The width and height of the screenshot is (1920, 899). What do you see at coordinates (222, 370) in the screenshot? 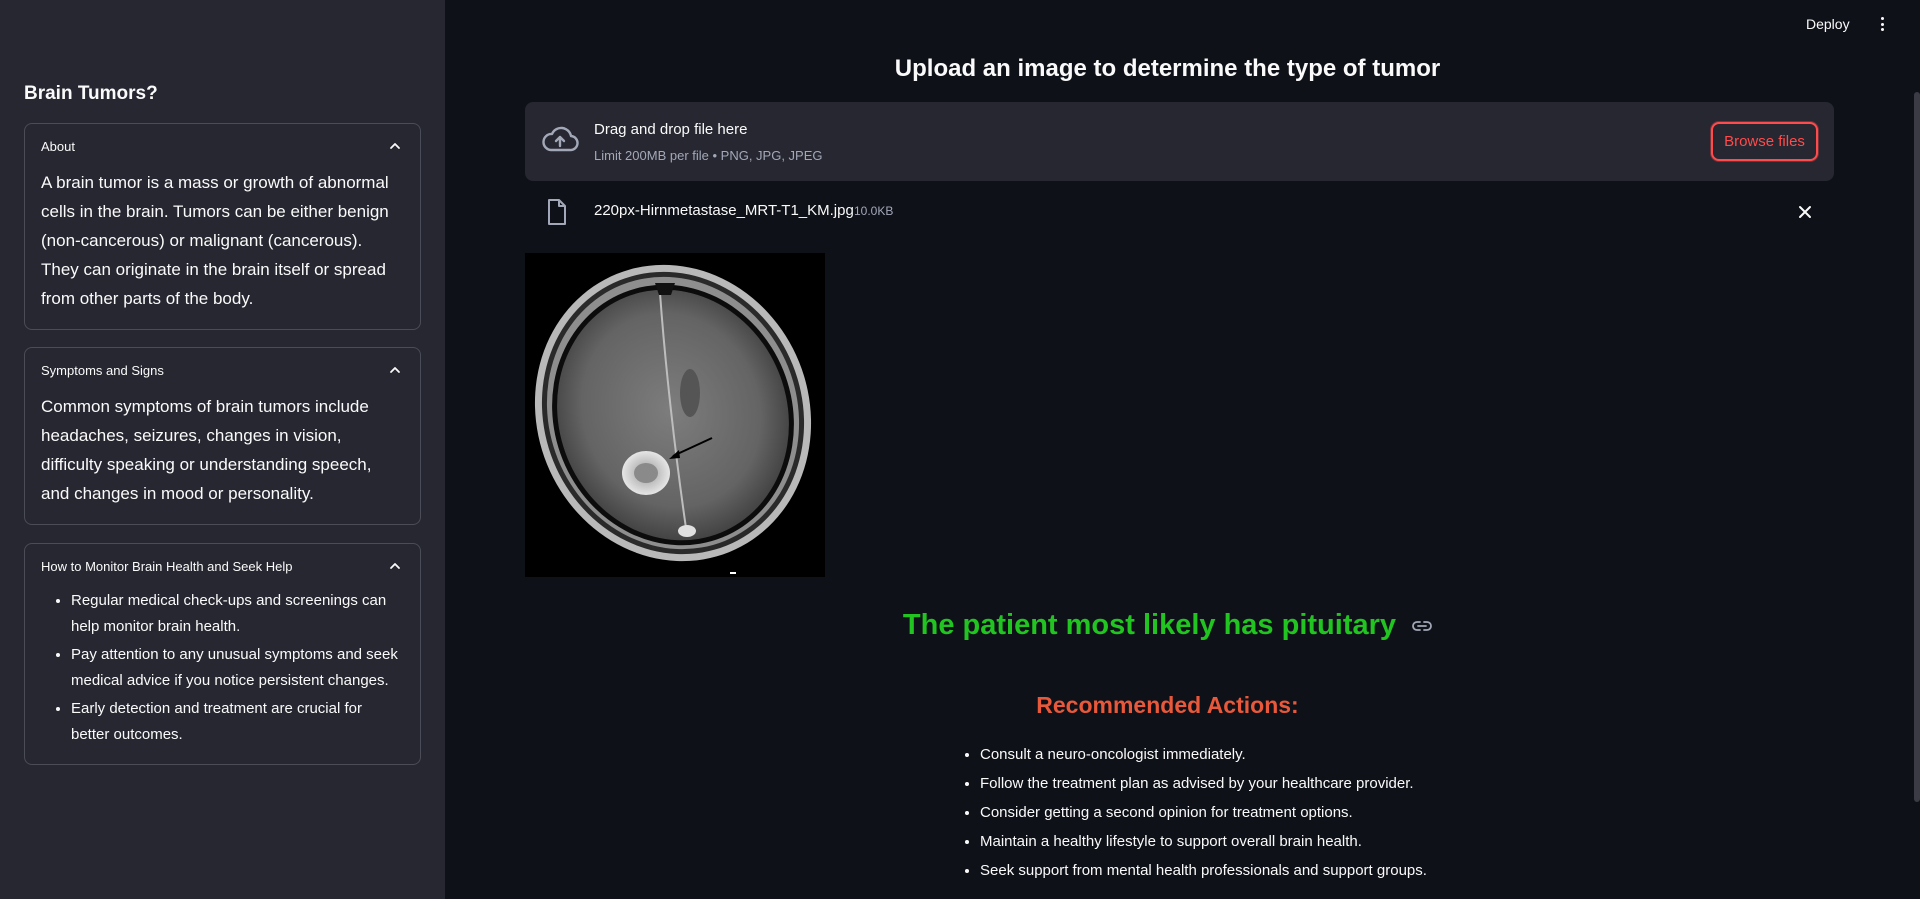
I see `expander-symptoms-header: Symptoms and Signs` at bounding box center [222, 370].